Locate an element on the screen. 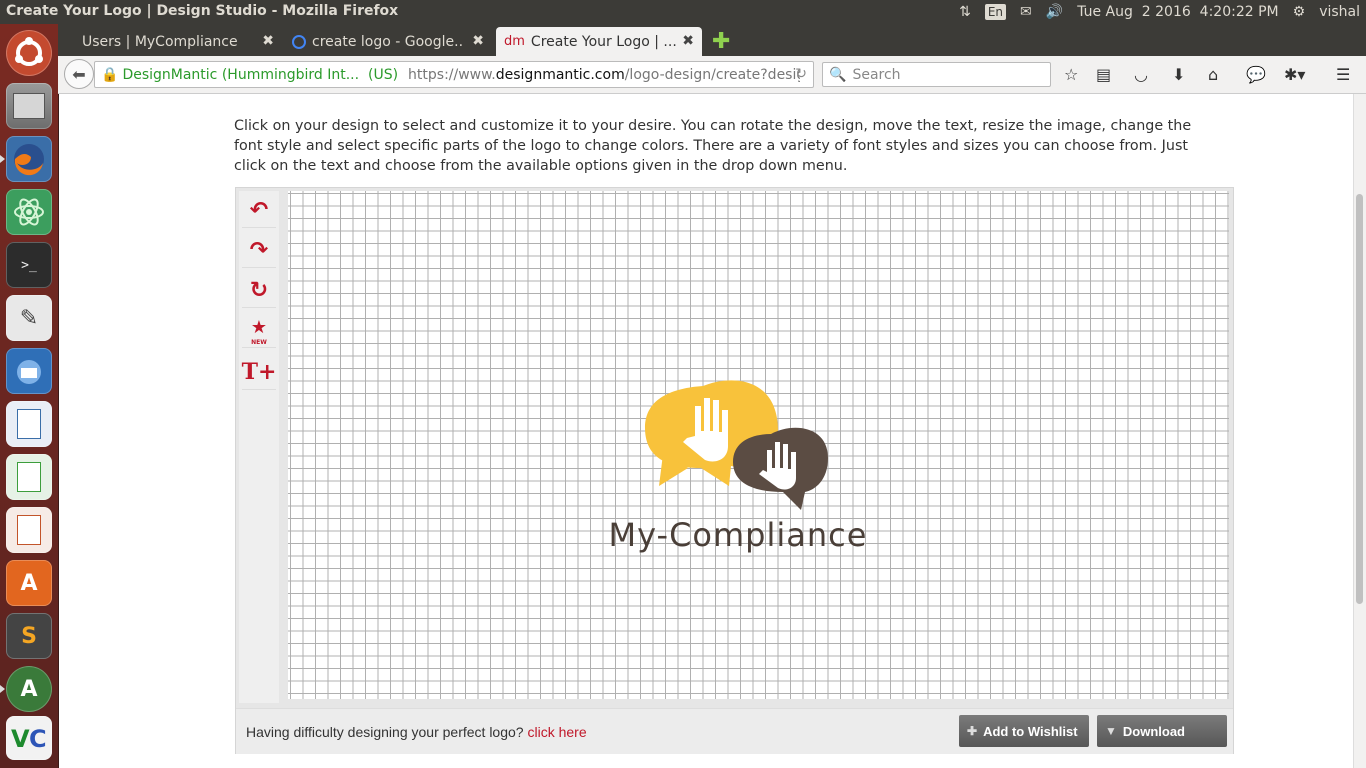  clock: Tue Aug 2 2016 4:20:22 PM is located at coordinates (1177, 12).